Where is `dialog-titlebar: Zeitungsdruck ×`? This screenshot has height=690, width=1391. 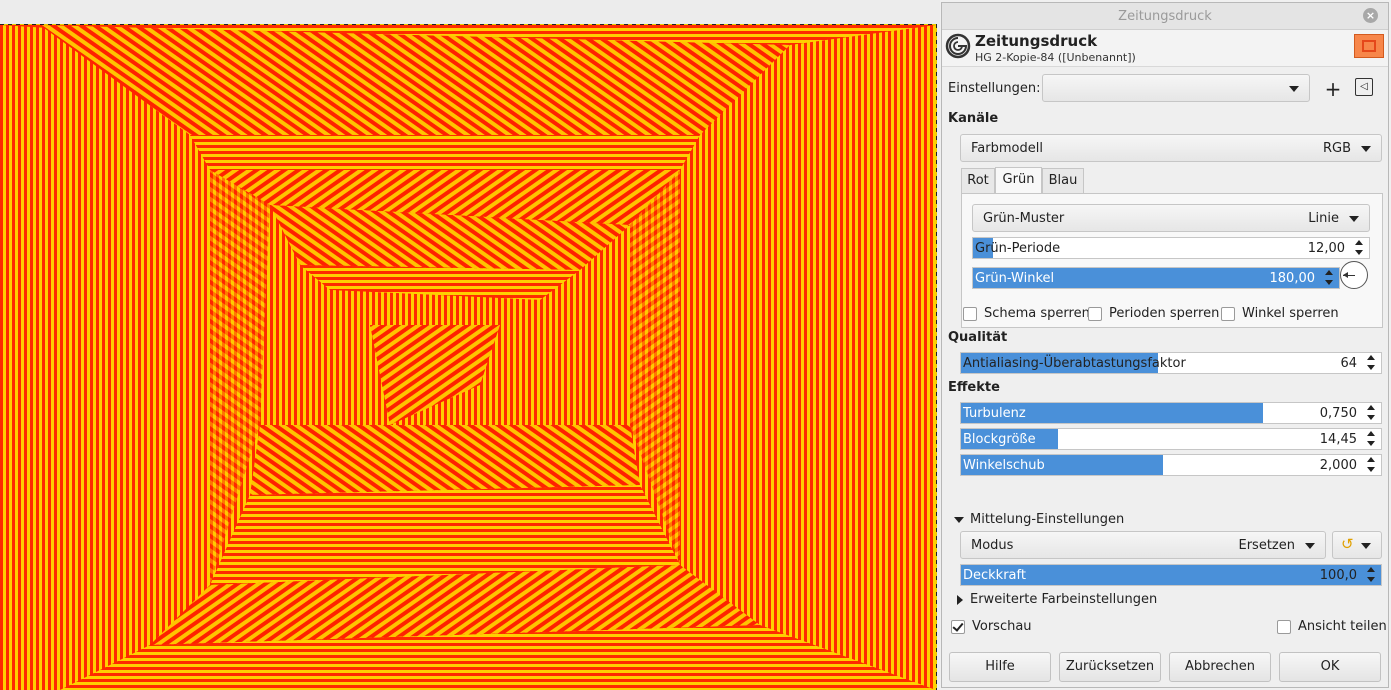
dialog-titlebar: Zeitungsdruck × is located at coordinates (1165, 16).